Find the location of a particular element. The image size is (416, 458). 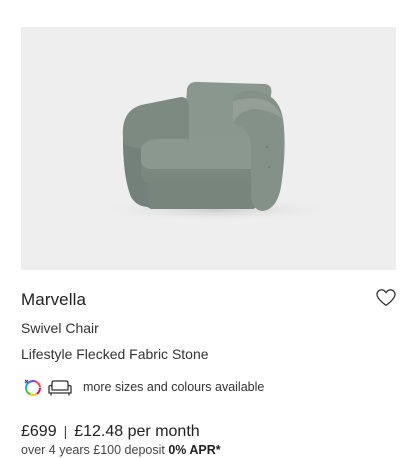

colour-wheel-icon is located at coordinates (33, 388).